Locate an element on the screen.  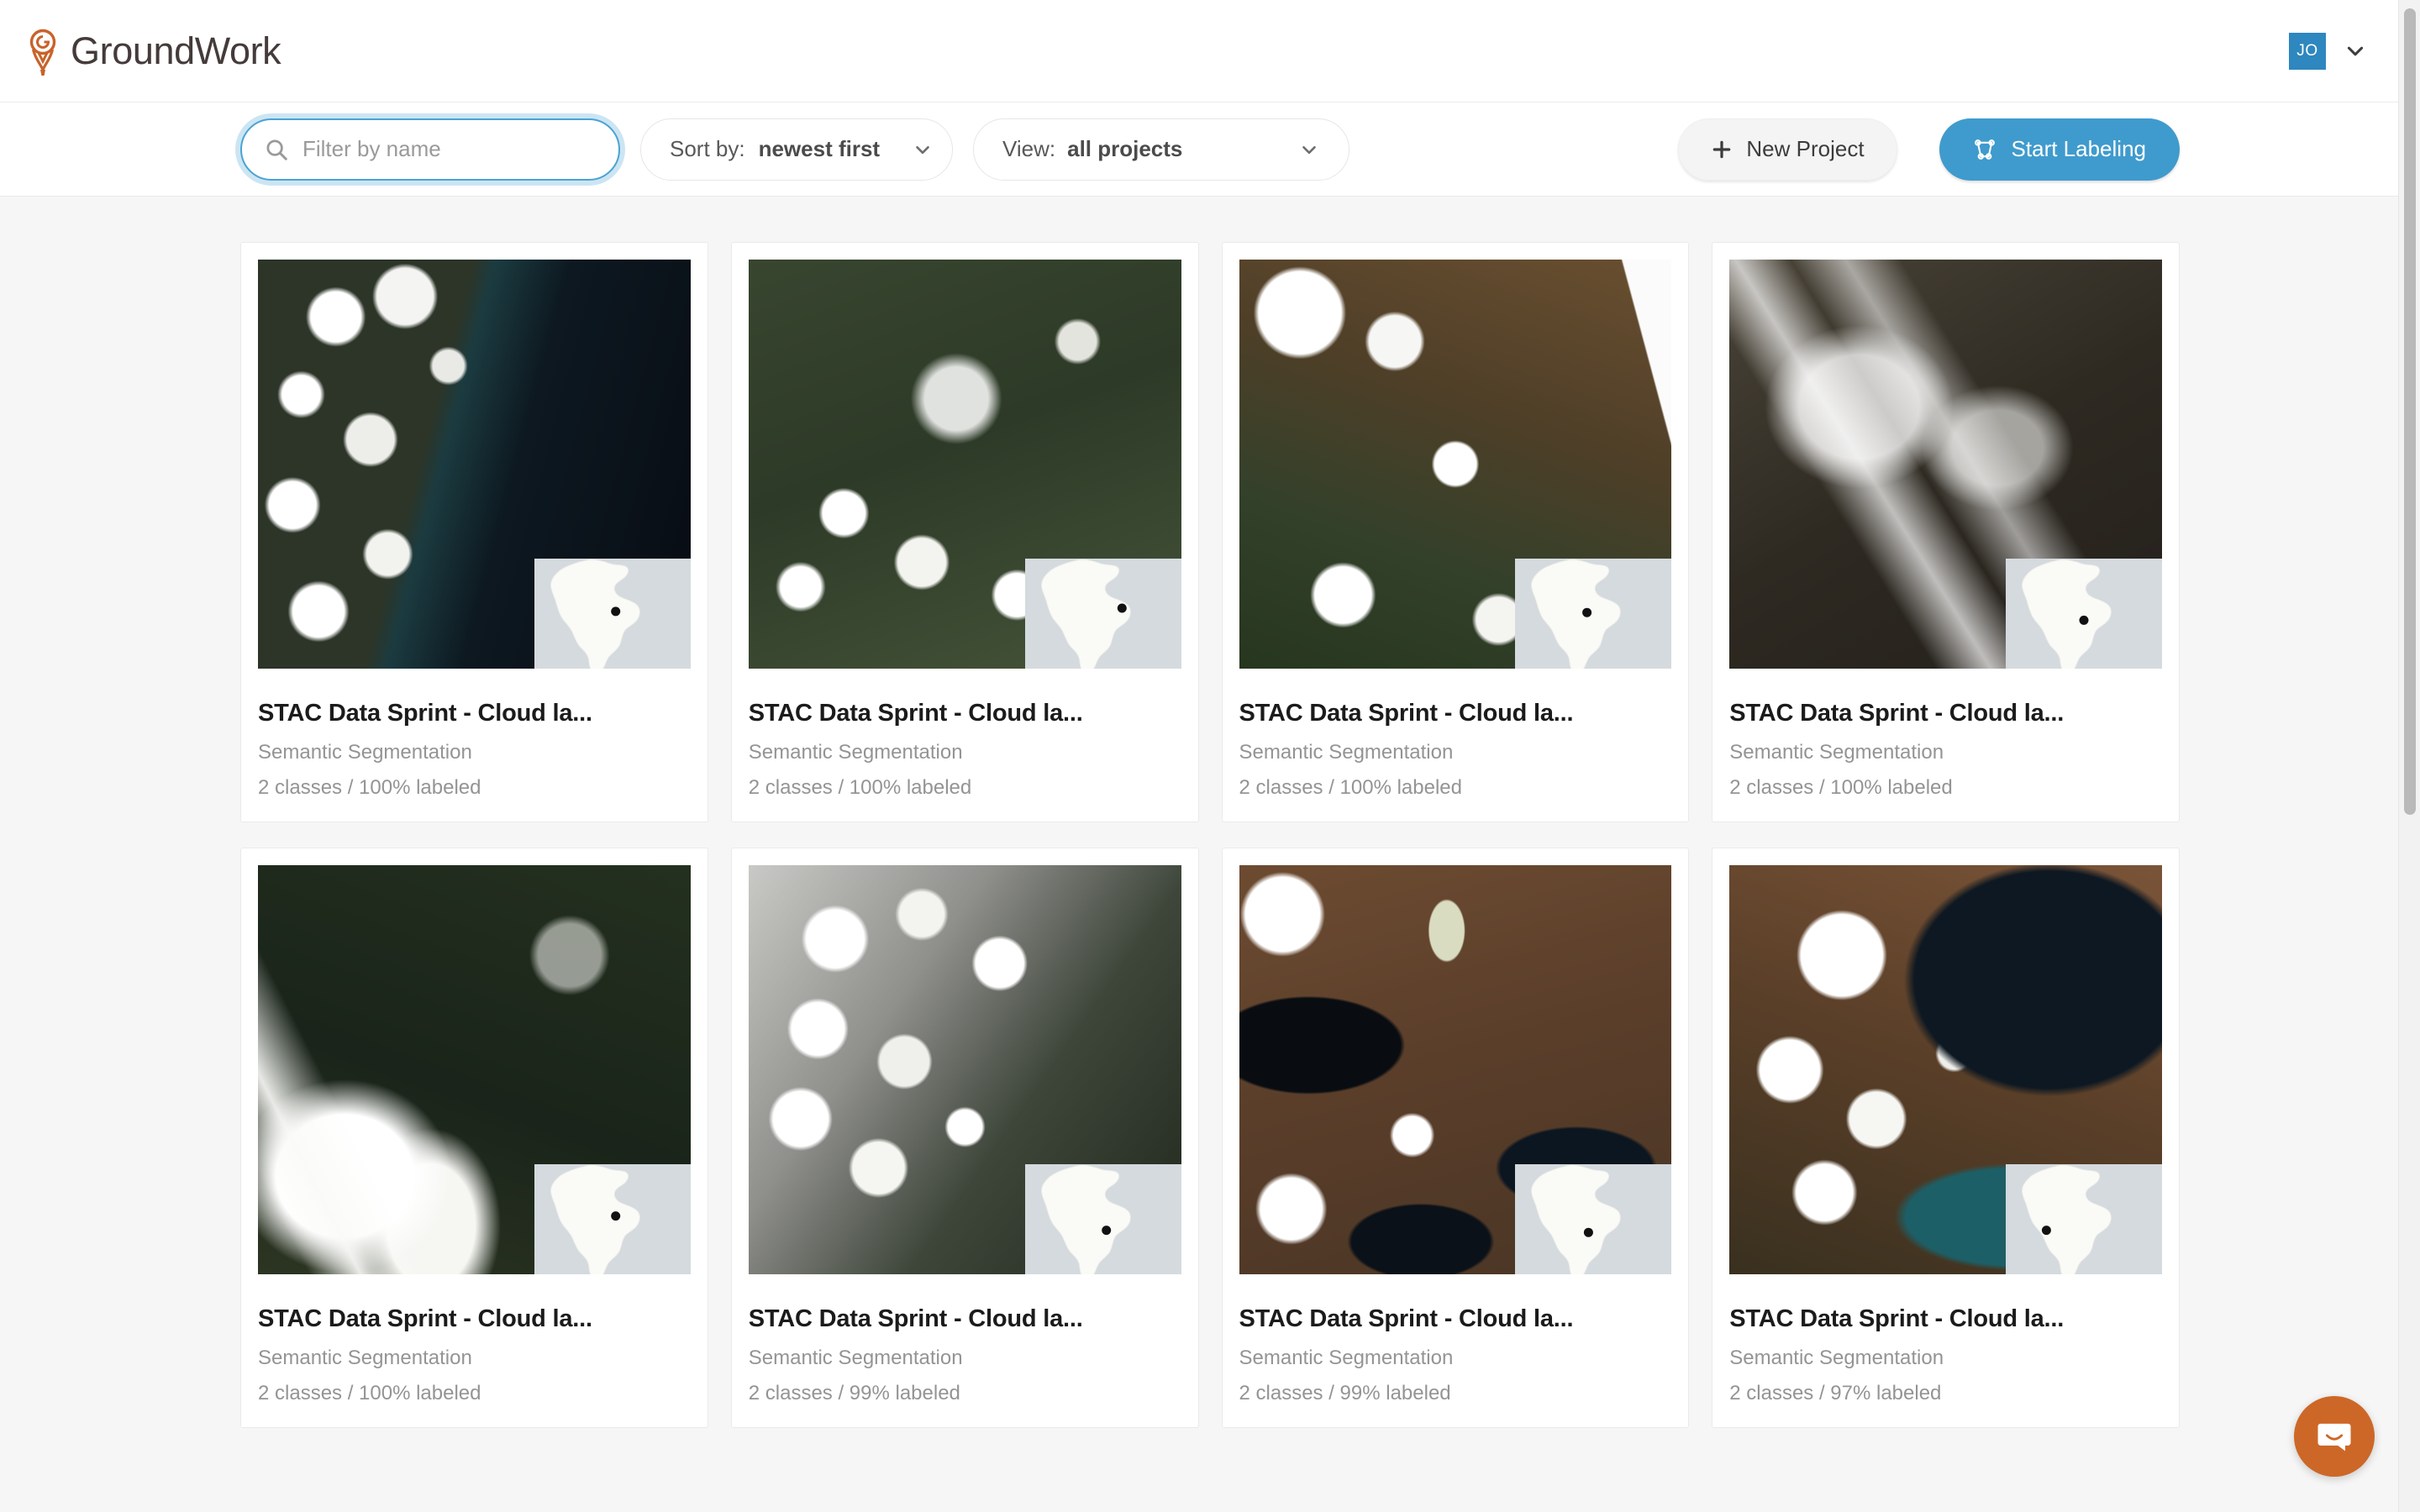
polygon-vertices-icon is located at coordinates (1984, 149).